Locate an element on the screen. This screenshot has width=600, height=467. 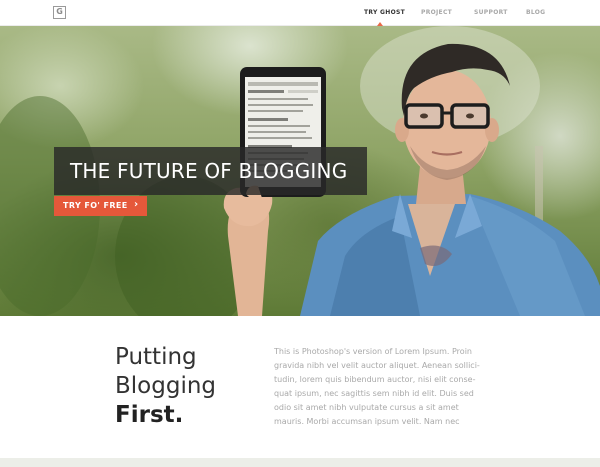
nav-item-project: PROJECT is located at coordinates (436, 12).